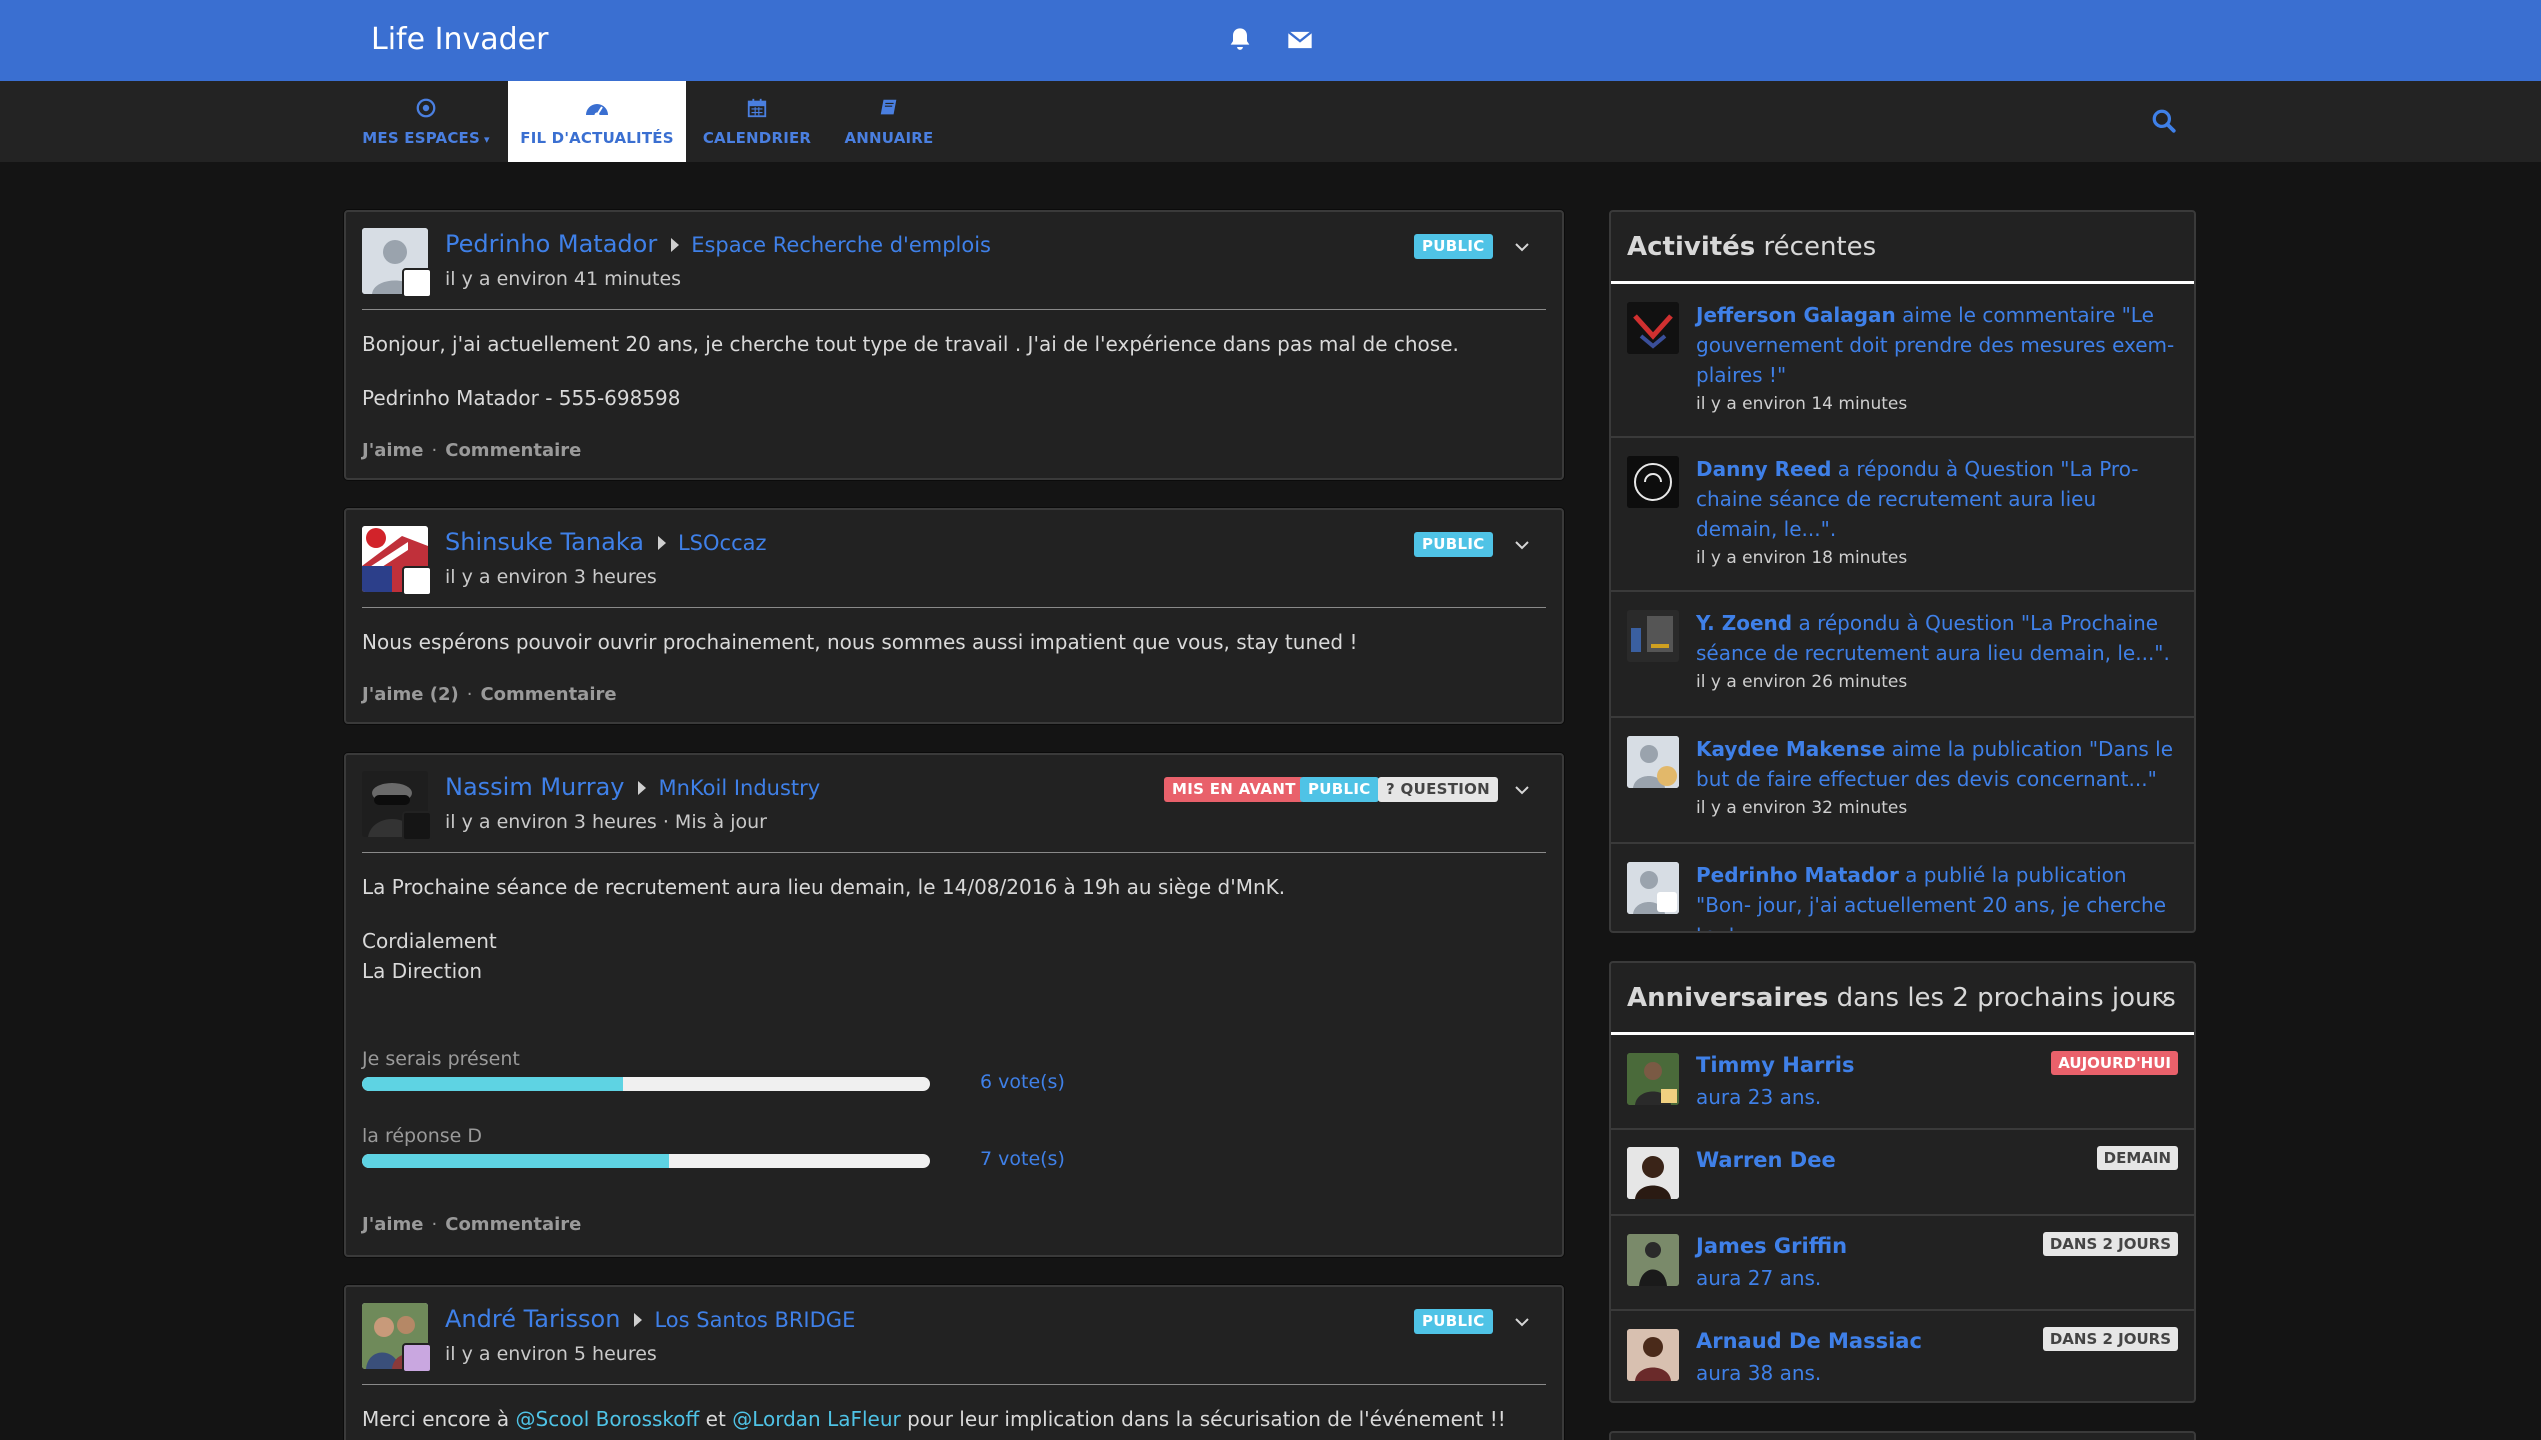 Image resolution: width=2541 pixels, height=1440 pixels. What do you see at coordinates (1809, 1341) in the screenshot?
I see `birthday-name: Arnaud De Massiac` at bounding box center [1809, 1341].